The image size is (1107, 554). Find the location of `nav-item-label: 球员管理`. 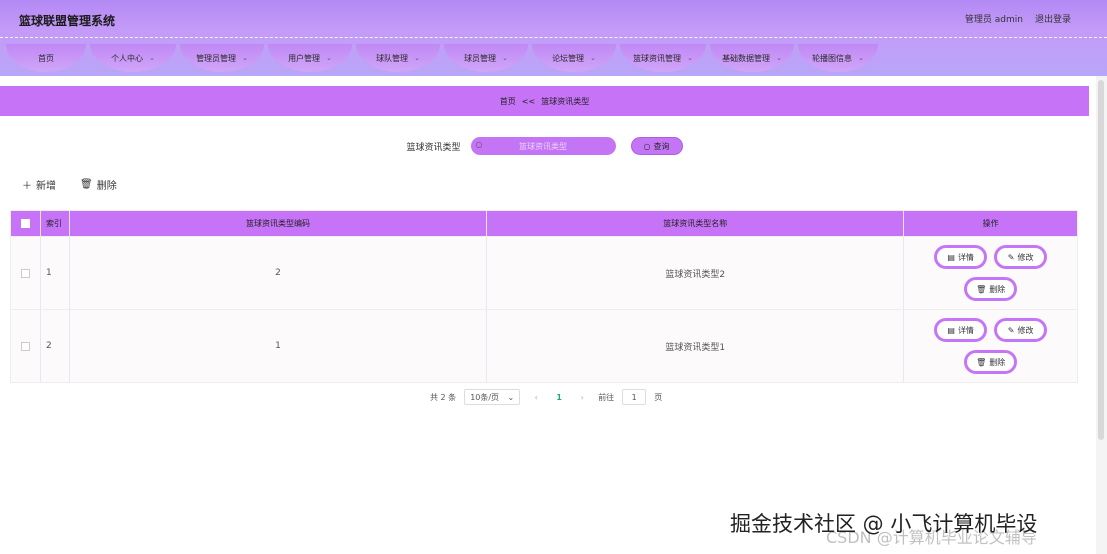

nav-item-label: 球员管理 is located at coordinates (480, 58).